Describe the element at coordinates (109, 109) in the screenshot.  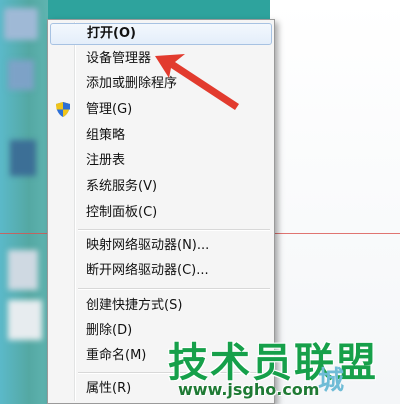
I see `menu-item-label: 管理(G)` at that location.